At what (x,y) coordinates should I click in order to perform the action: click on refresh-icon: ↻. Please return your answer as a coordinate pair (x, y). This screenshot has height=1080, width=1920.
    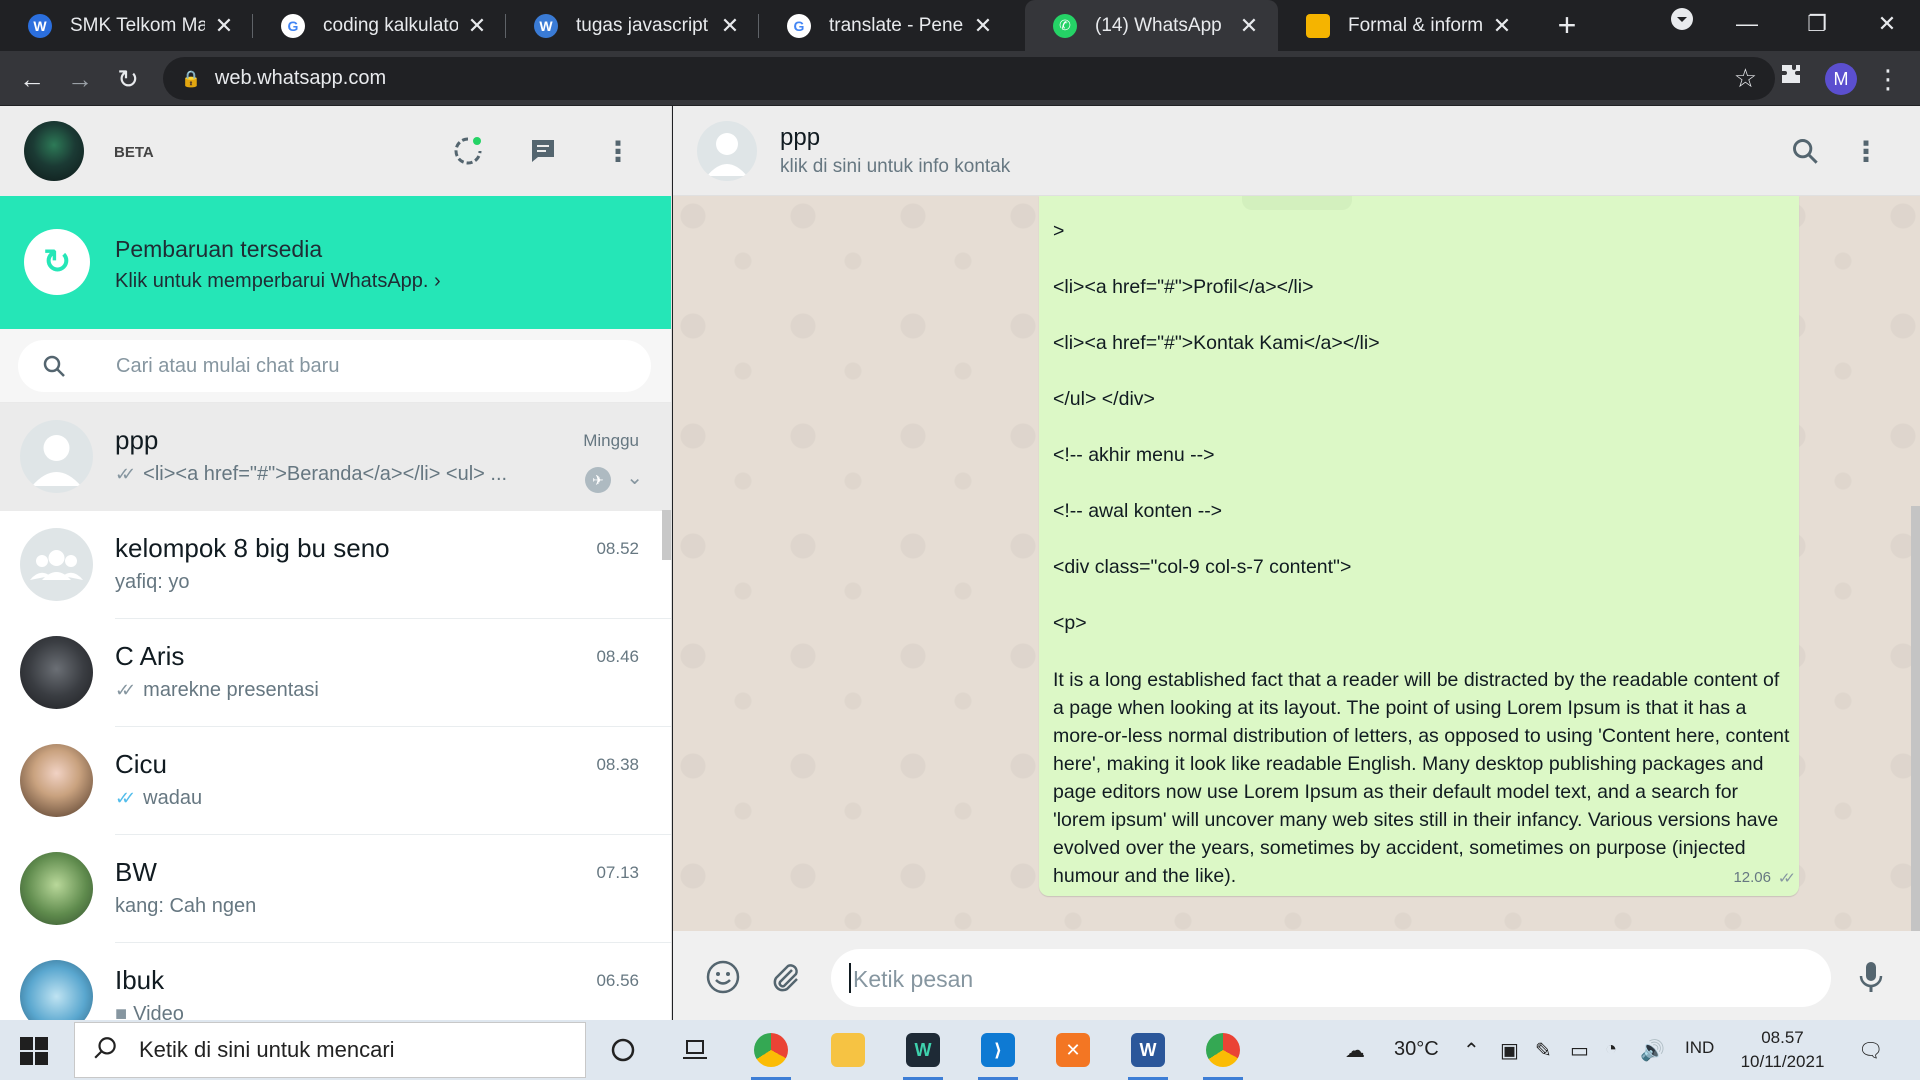
    Looking at the image, I should click on (57, 262).